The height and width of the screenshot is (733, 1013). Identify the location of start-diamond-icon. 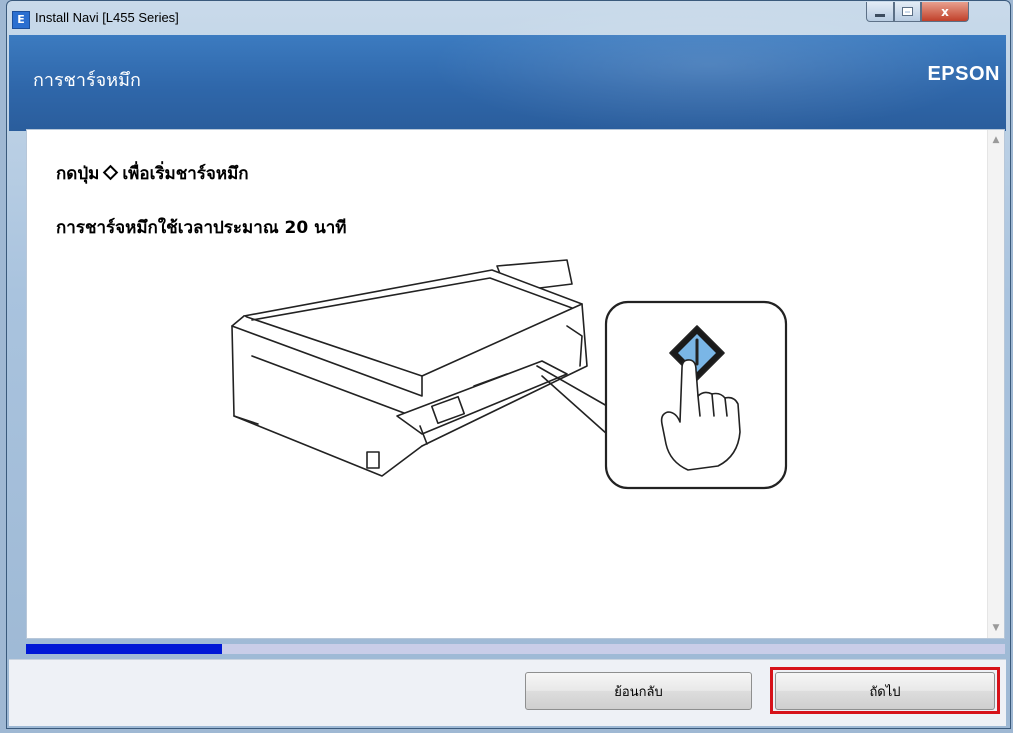
(111, 172).